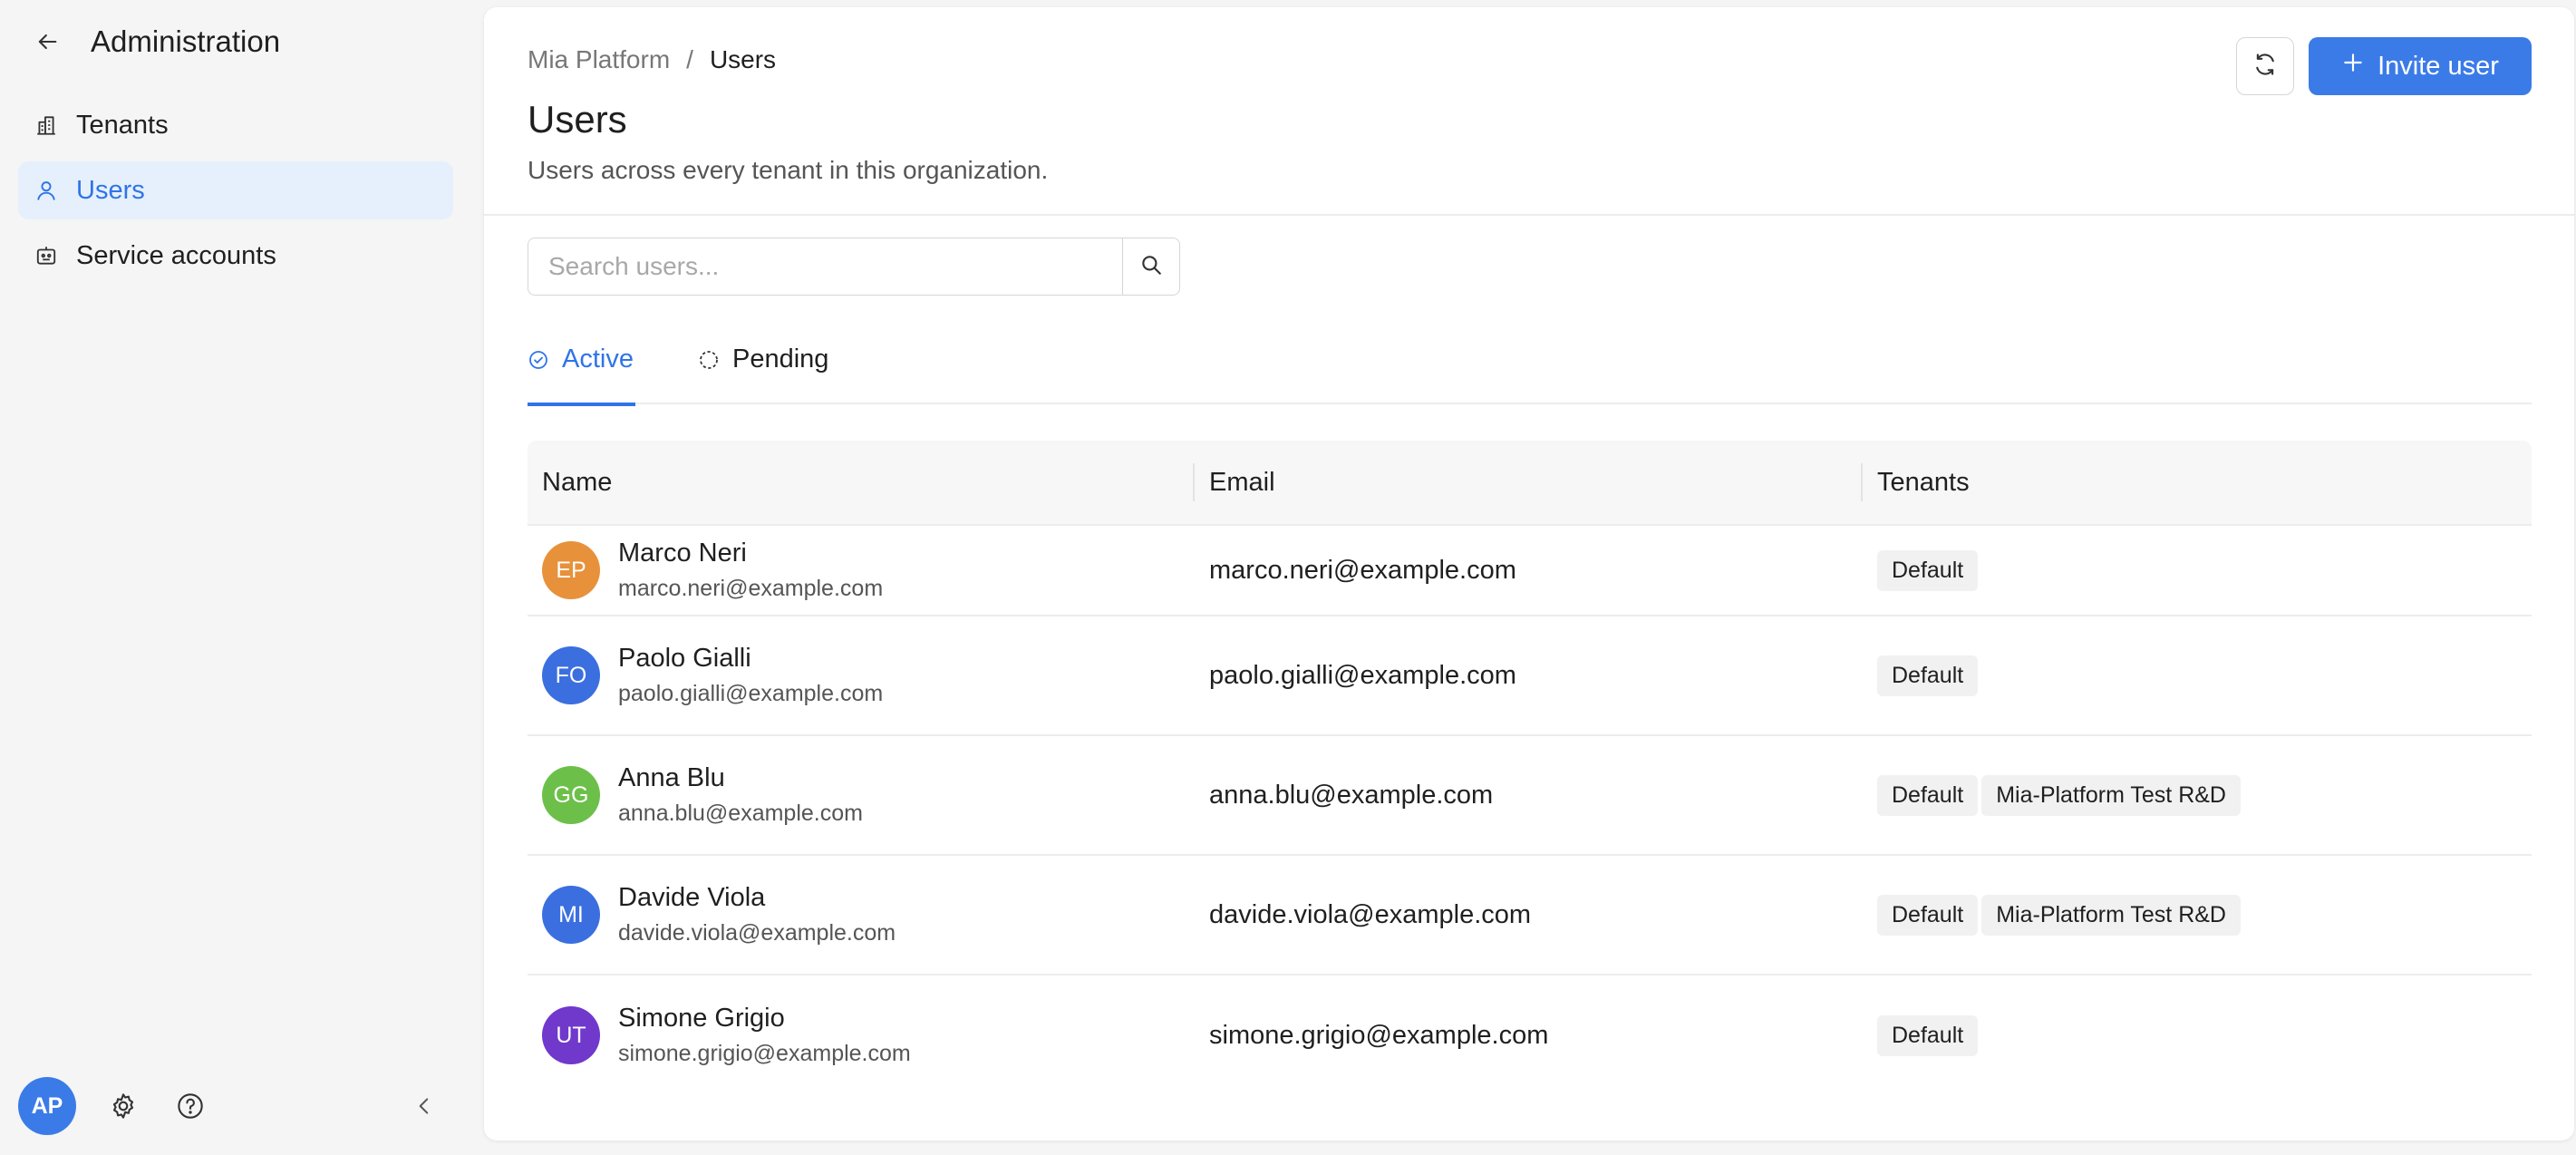  What do you see at coordinates (764, 1053) in the screenshot?
I see `user-subtitle: simone.grigio@example.com` at bounding box center [764, 1053].